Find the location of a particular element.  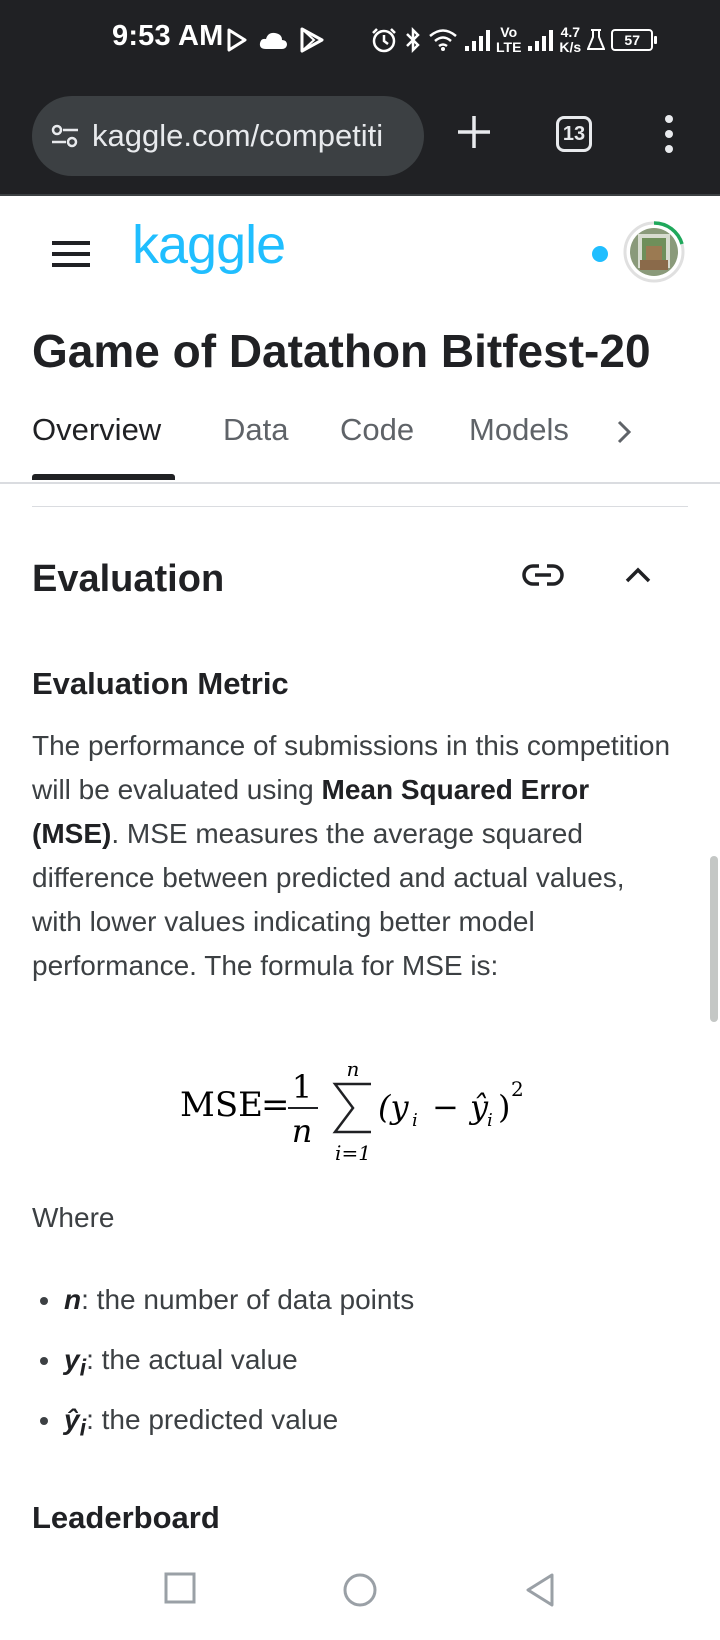

wifi-icon is located at coordinates (443, 40).